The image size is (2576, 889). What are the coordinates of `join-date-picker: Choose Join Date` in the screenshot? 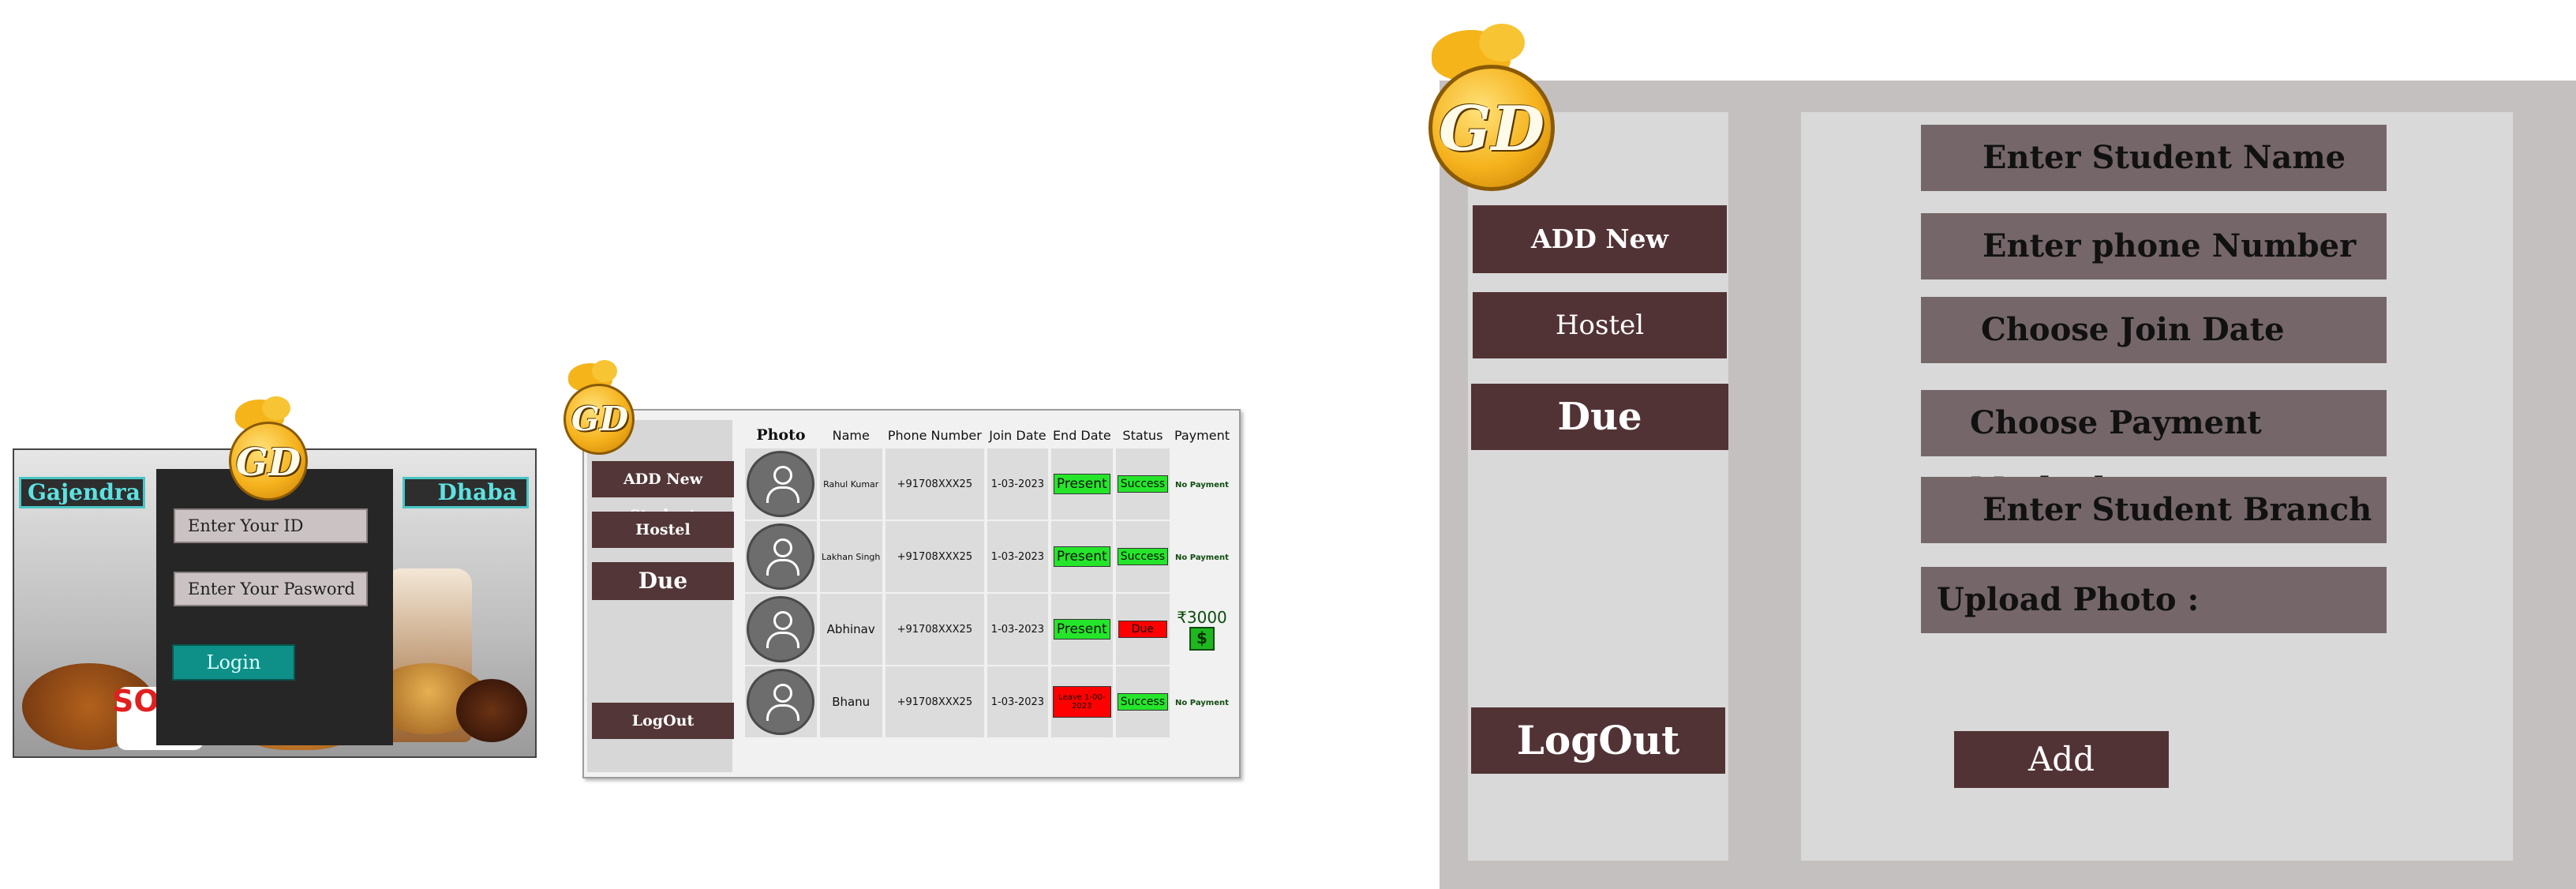 It's located at (2154, 330).